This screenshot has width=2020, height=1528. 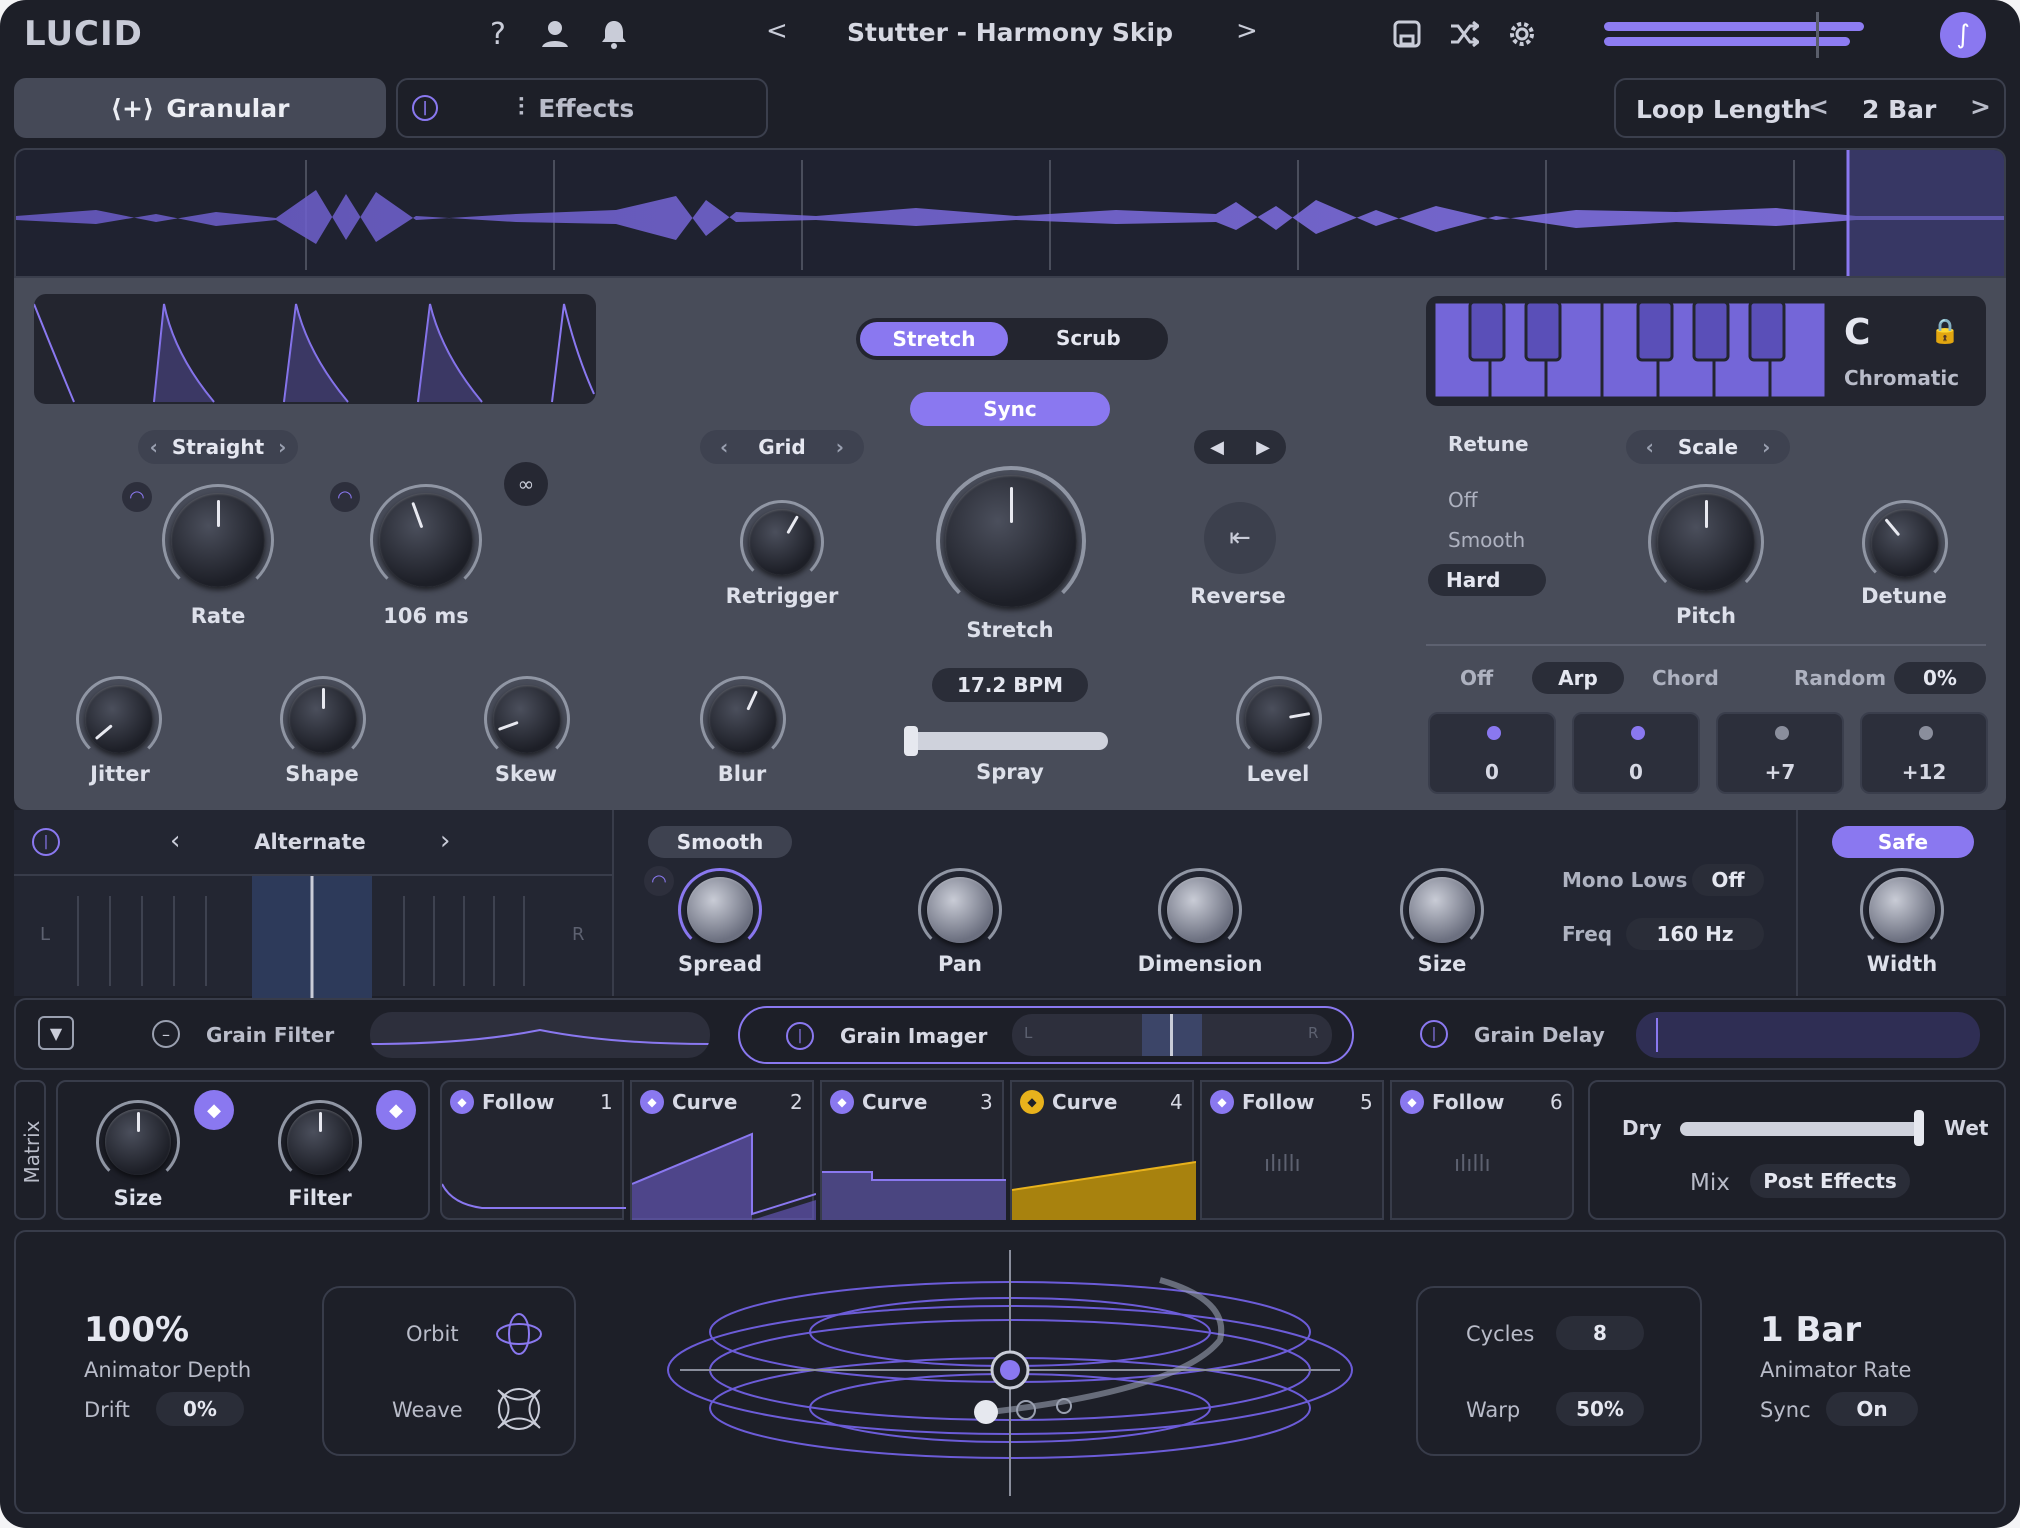 What do you see at coordinates (1708, 447) in the screenshot?
I see `scale-selector: ‹ Scale ›` at bounding box center [1708, 447].